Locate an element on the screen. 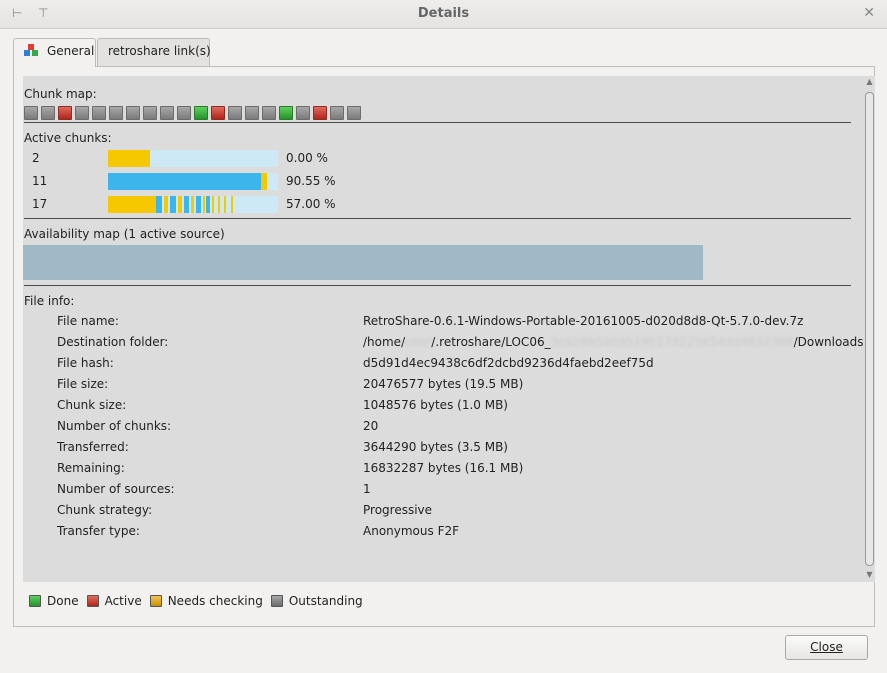 The width and height of the screenshot is (887, 673). scrollbar-thumb is located at coordinates (869, 329).